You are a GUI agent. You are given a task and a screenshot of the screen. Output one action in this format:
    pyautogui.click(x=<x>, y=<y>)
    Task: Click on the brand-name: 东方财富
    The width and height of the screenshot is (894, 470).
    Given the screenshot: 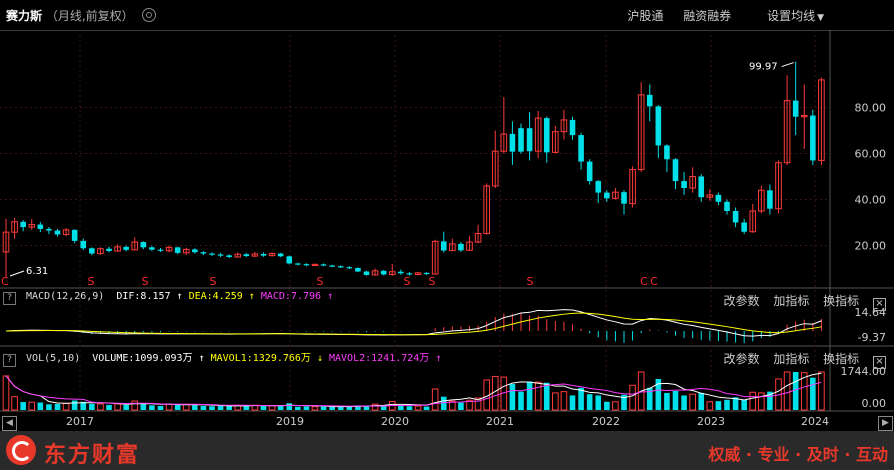 What is the action you would take?
    pyautogui.click(x=92, y=455)
    